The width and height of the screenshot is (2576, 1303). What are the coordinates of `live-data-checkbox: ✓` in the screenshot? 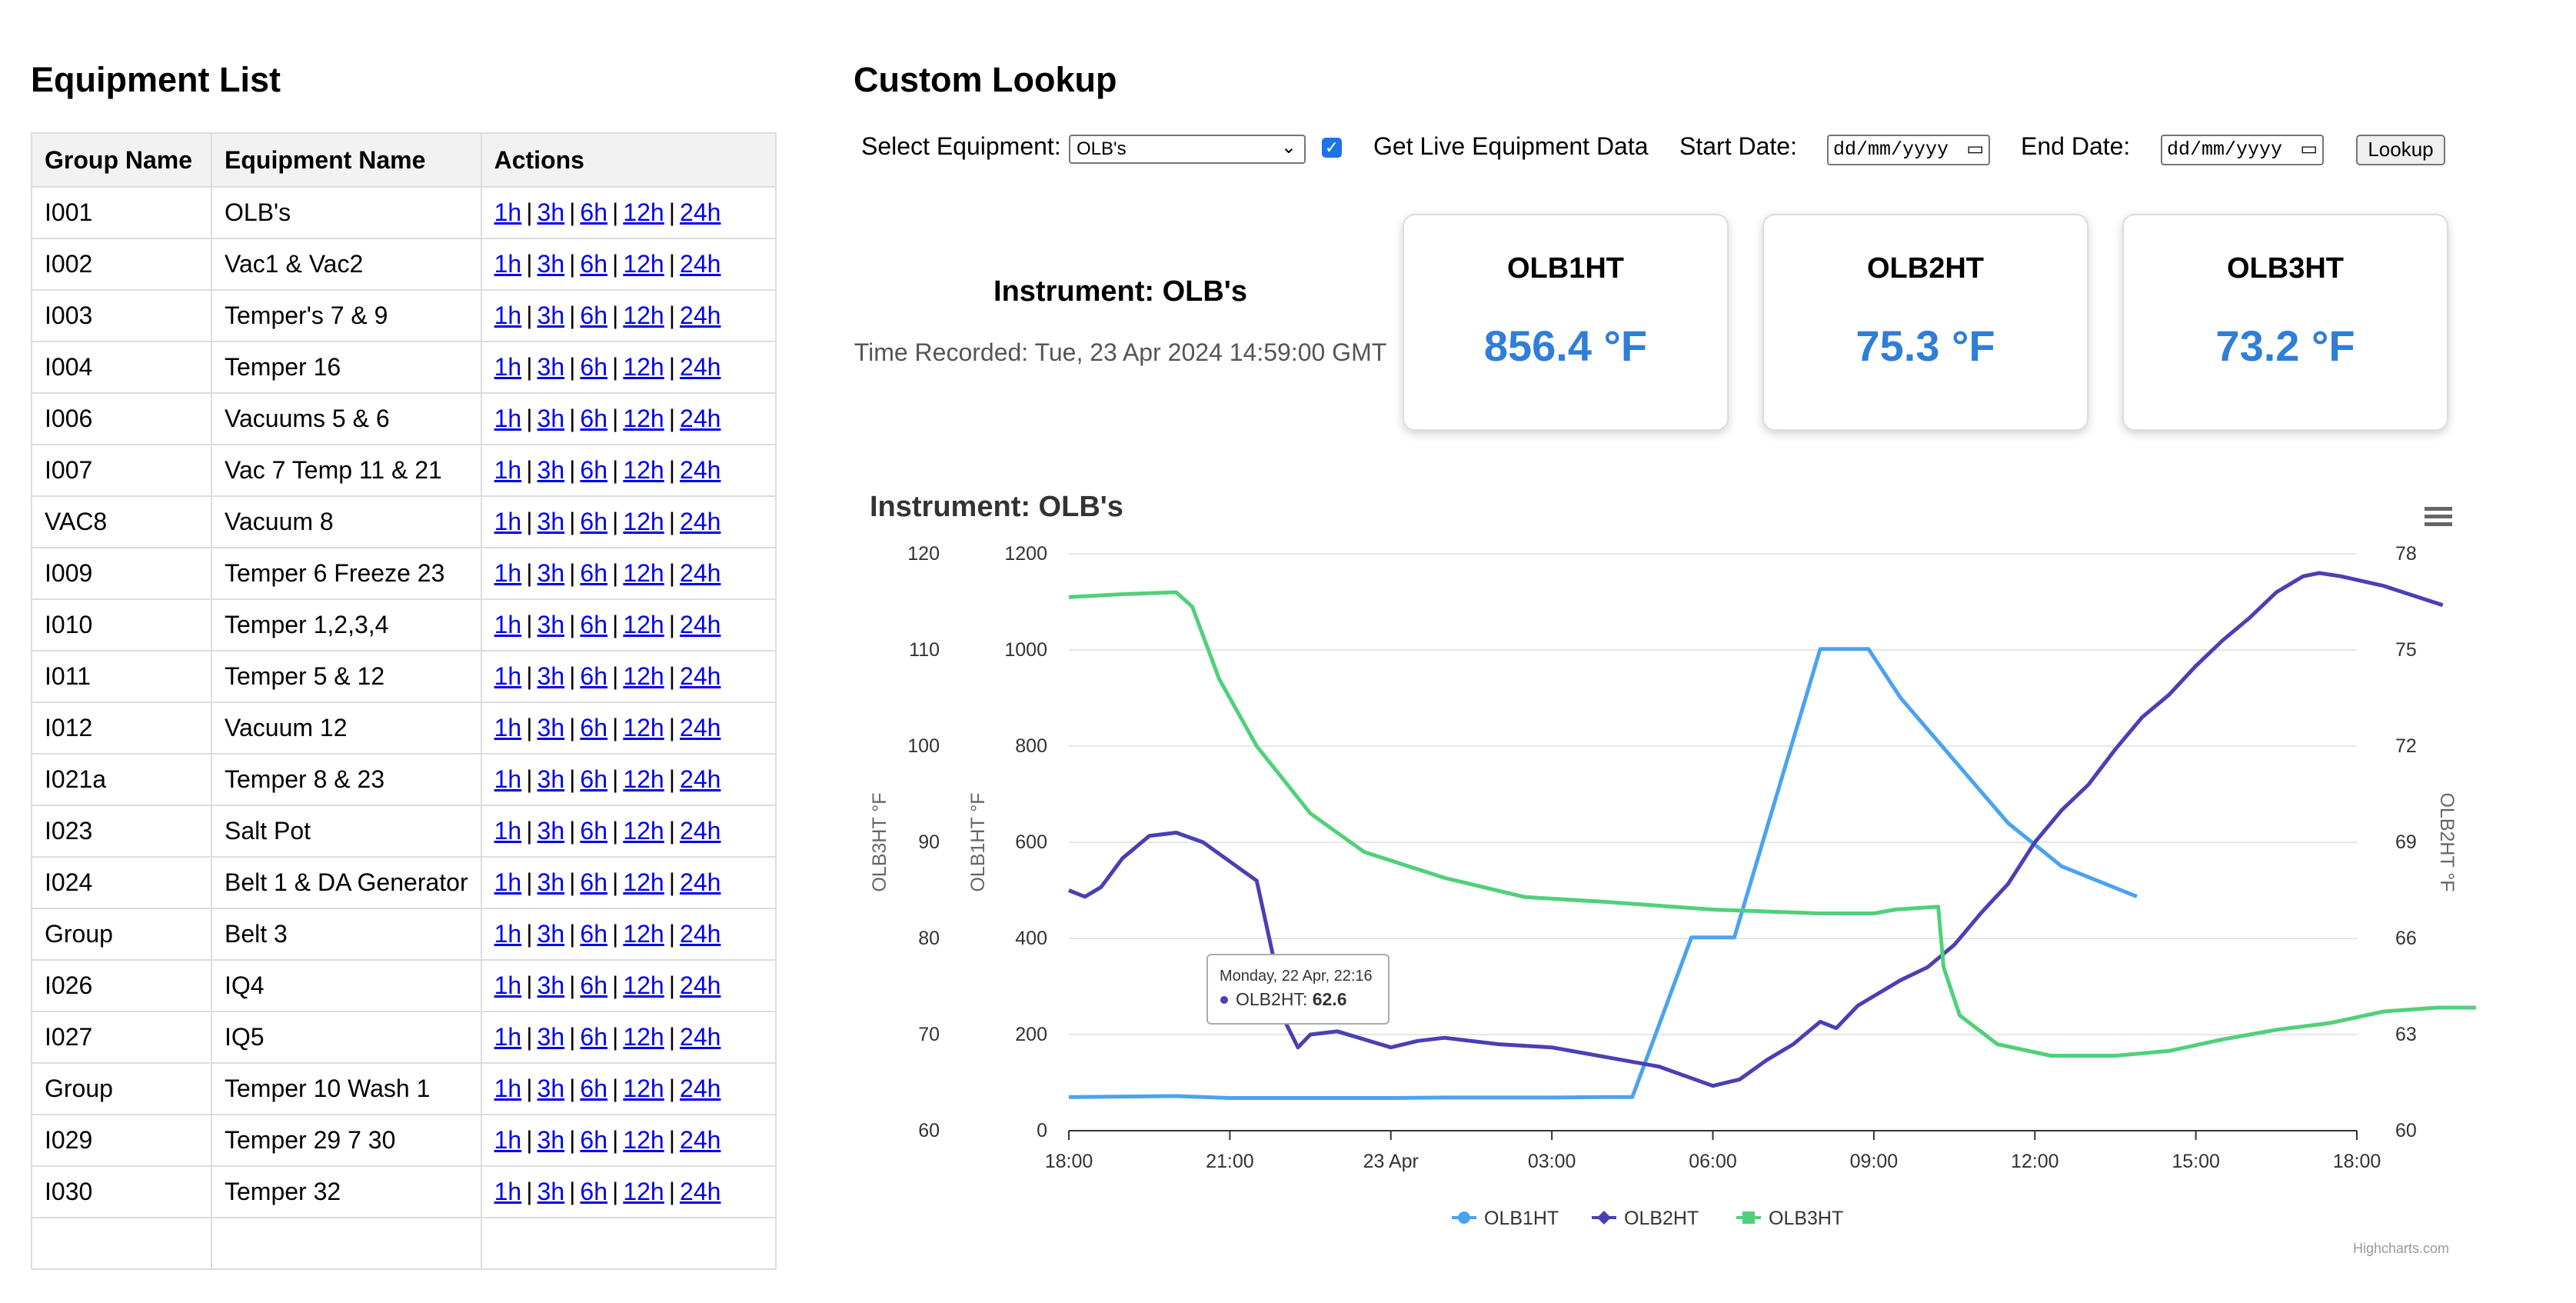 It's located at (1332, 148).